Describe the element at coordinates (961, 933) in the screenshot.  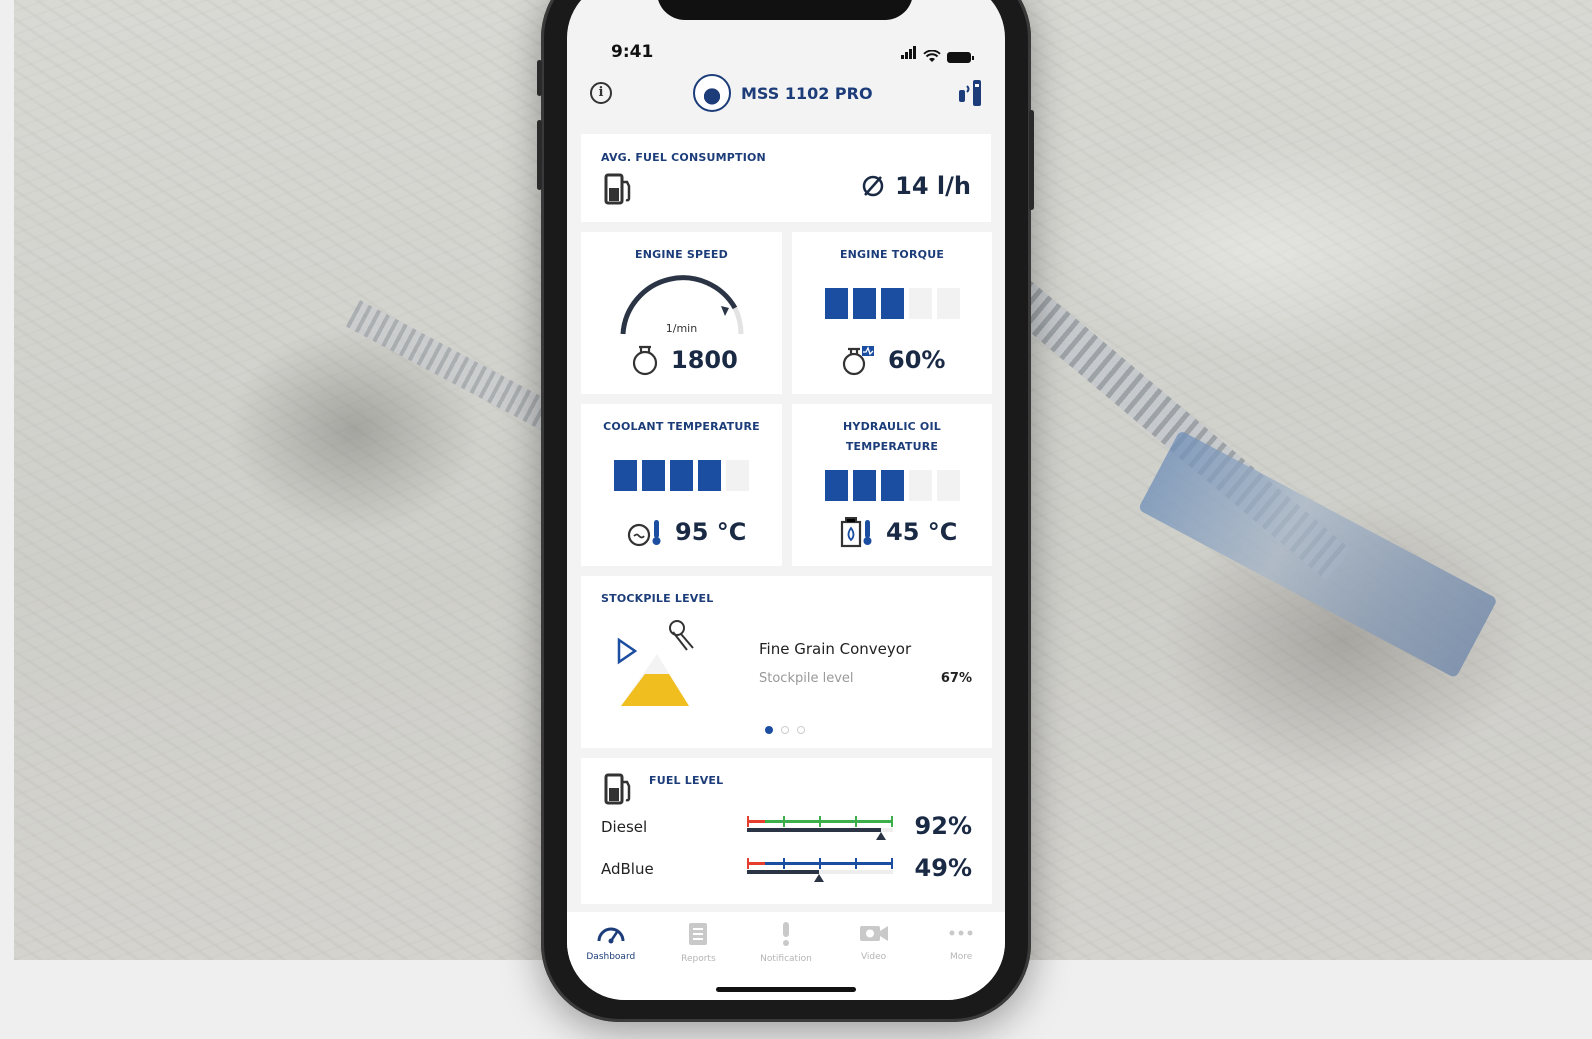
I see `more-dots-icon` at that location.